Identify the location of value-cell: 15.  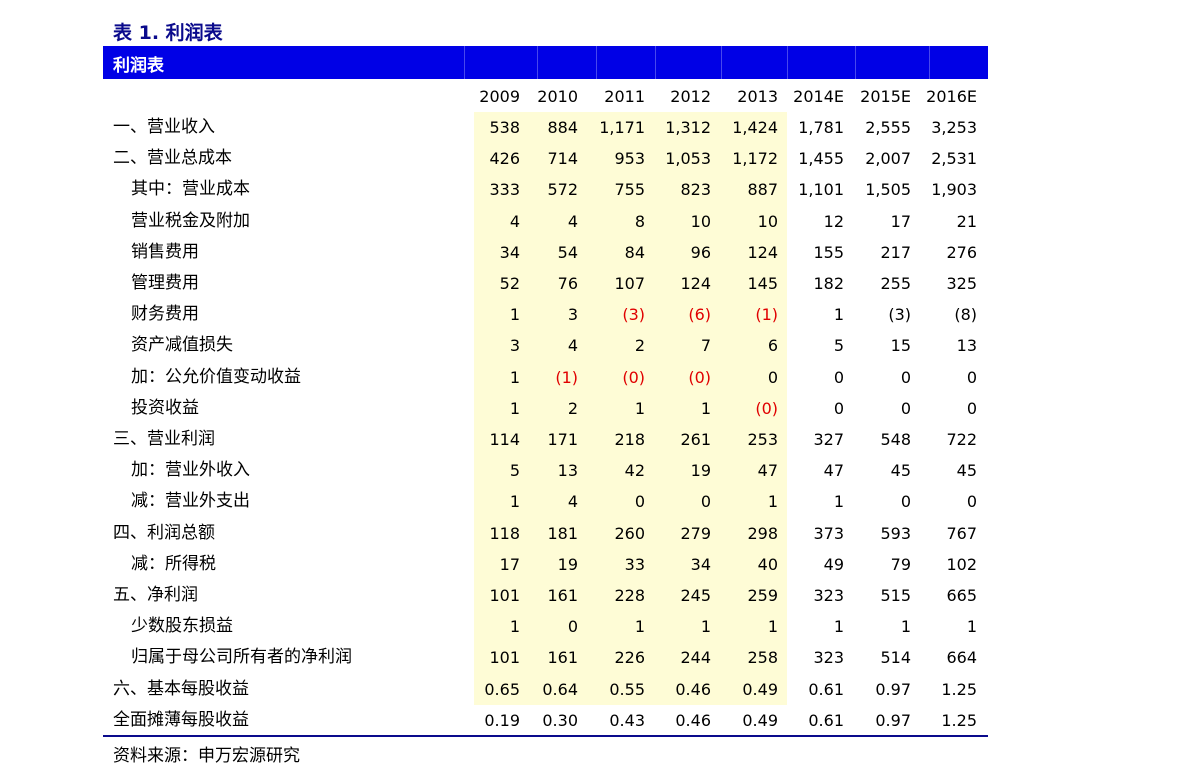
(900, 346).